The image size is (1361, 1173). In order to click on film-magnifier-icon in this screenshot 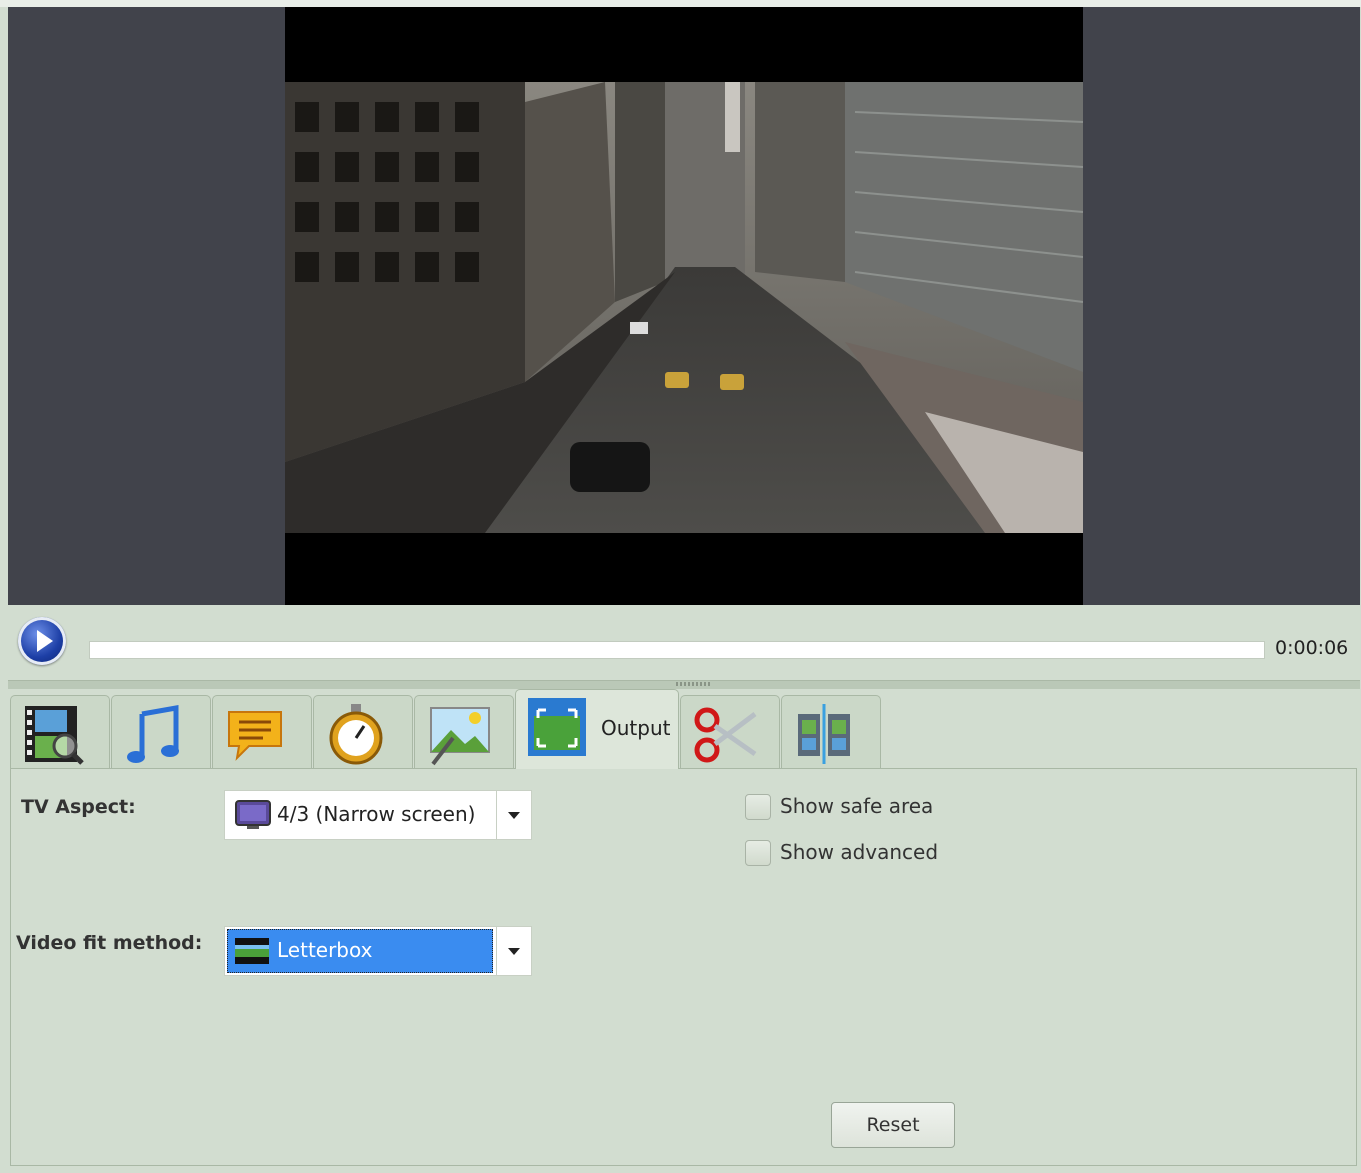, I will do `click(54, 735)`.